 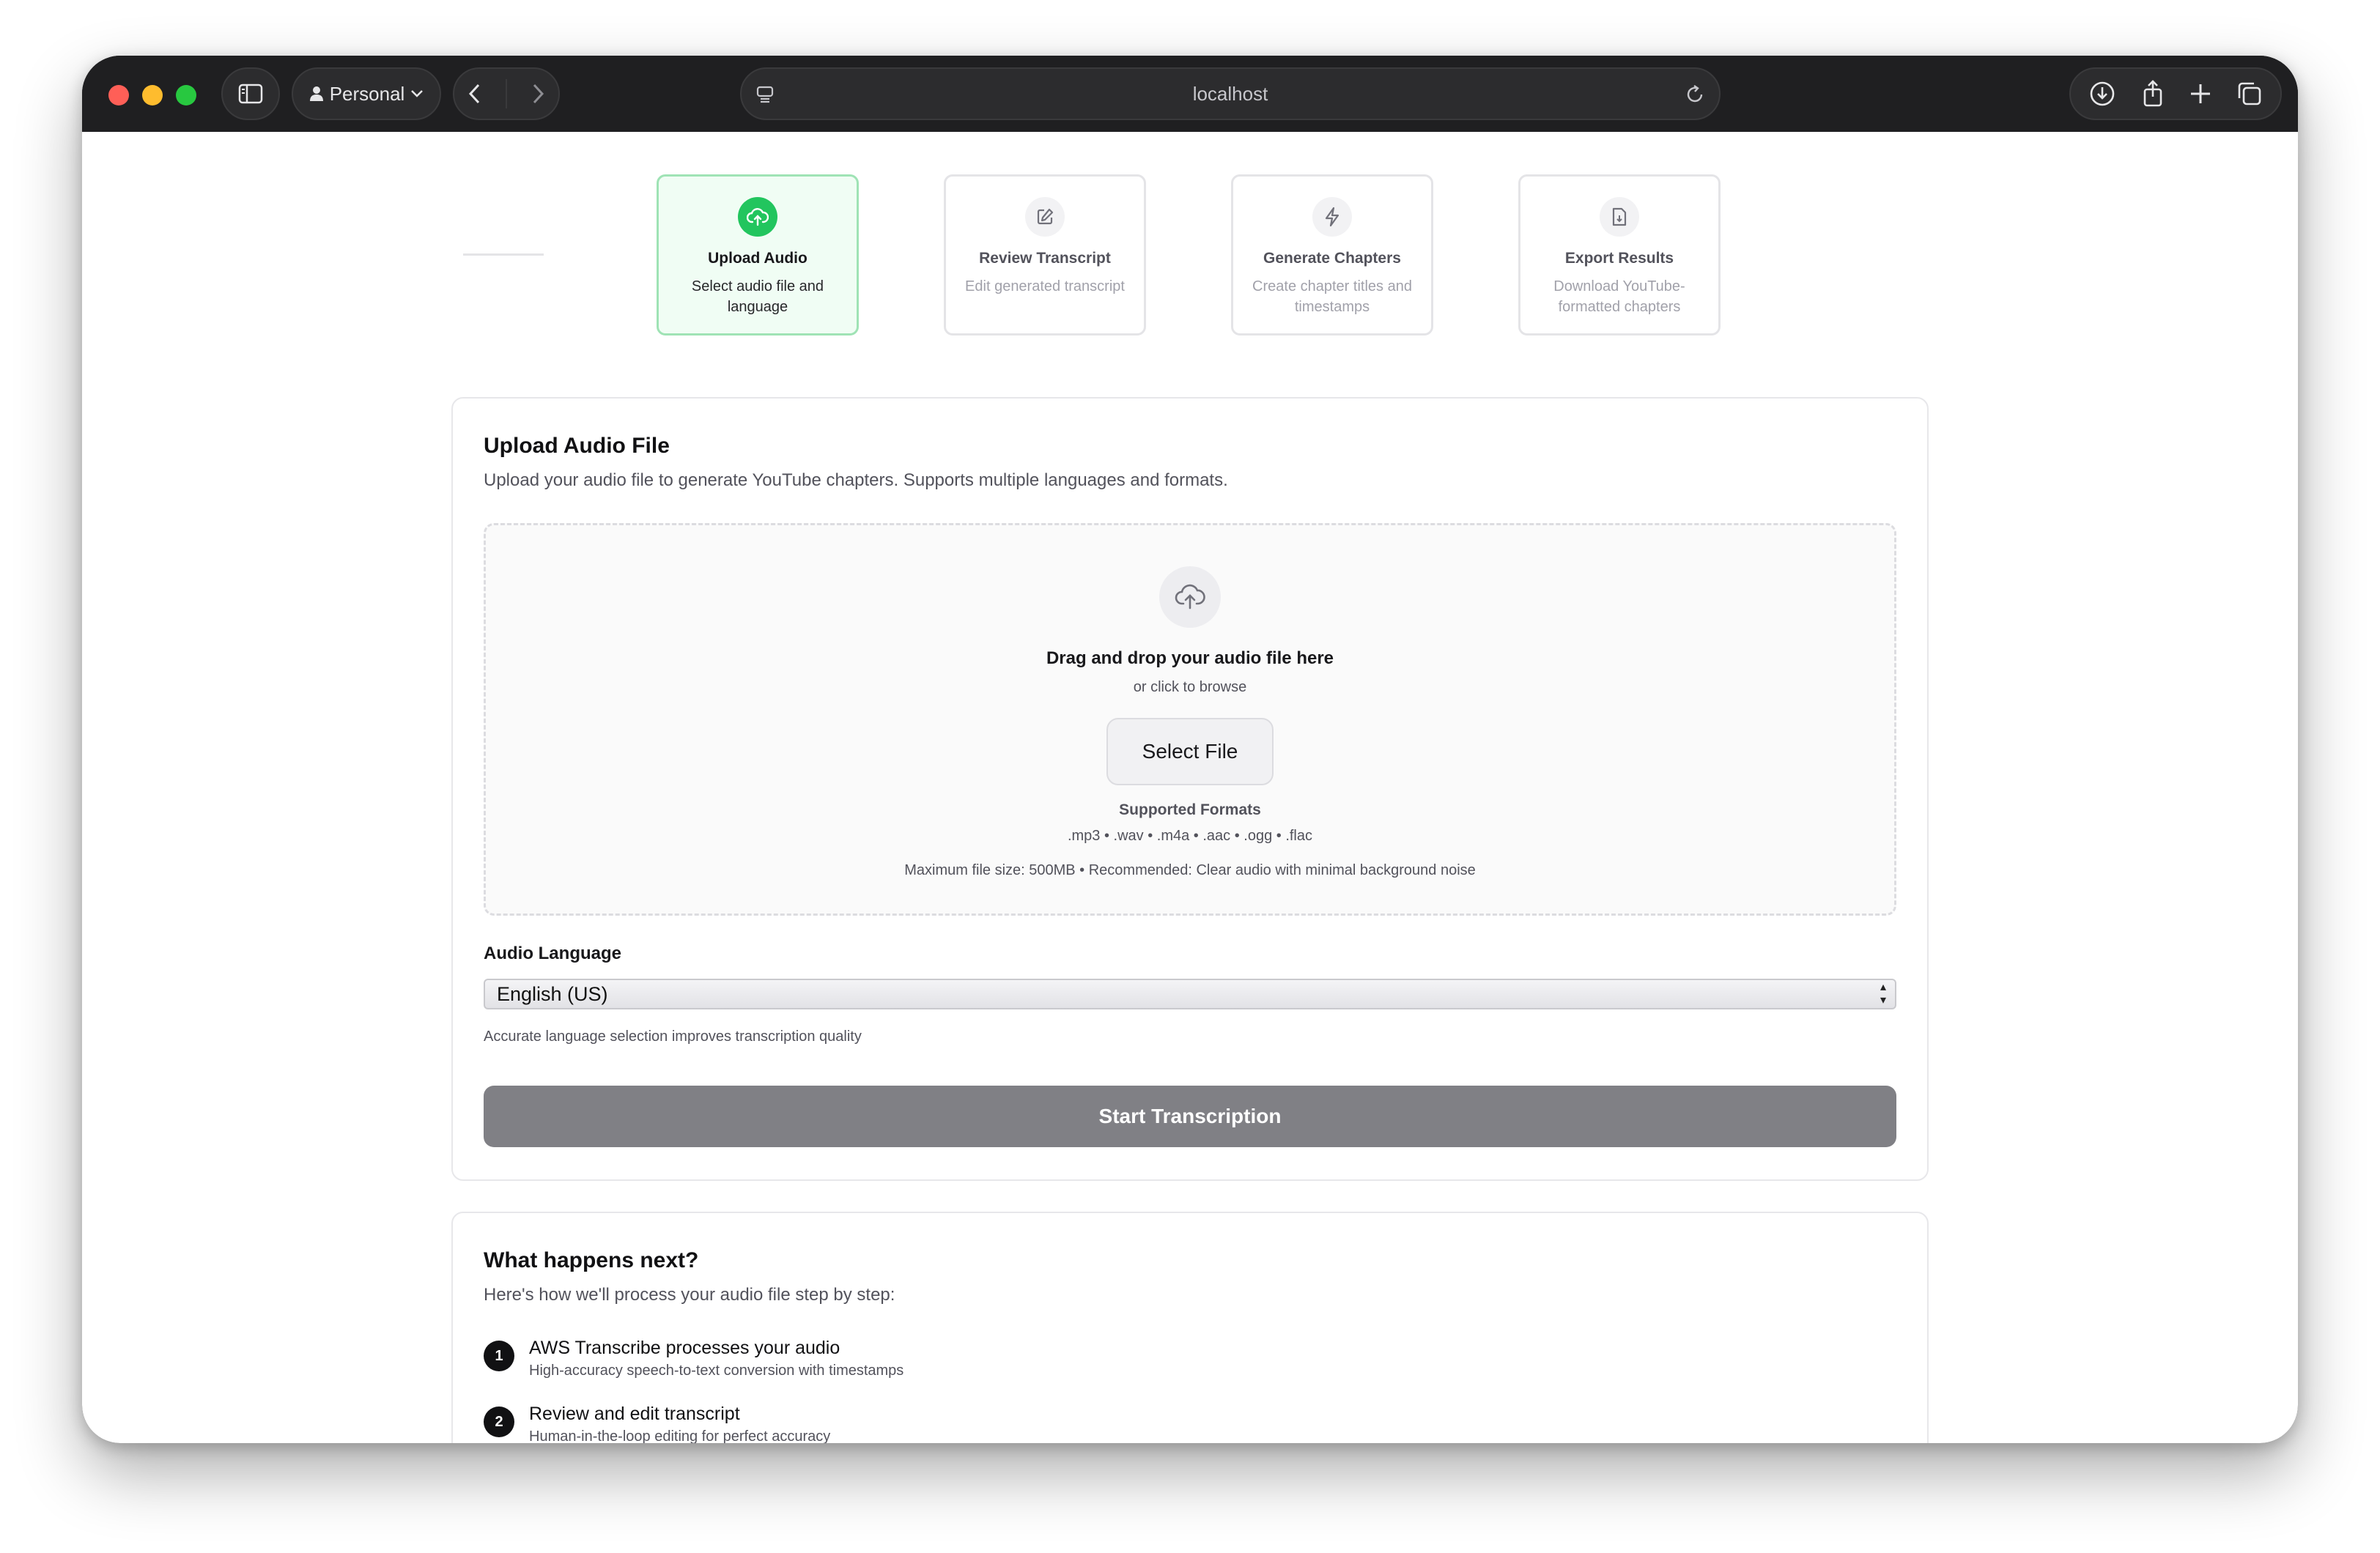 I want to click on address-text: localhost, so click(x=1230, y=93).